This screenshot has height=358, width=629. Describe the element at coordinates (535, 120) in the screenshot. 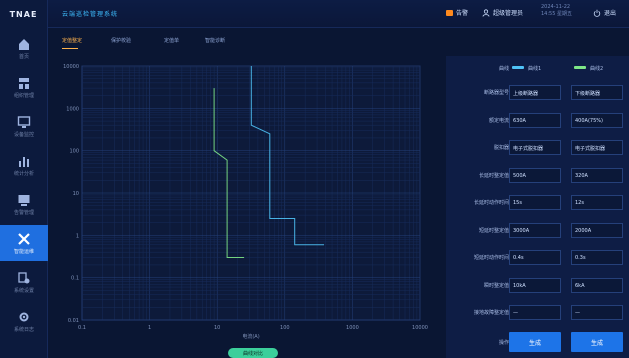

I see `setting-value-1: 630A` at that location.